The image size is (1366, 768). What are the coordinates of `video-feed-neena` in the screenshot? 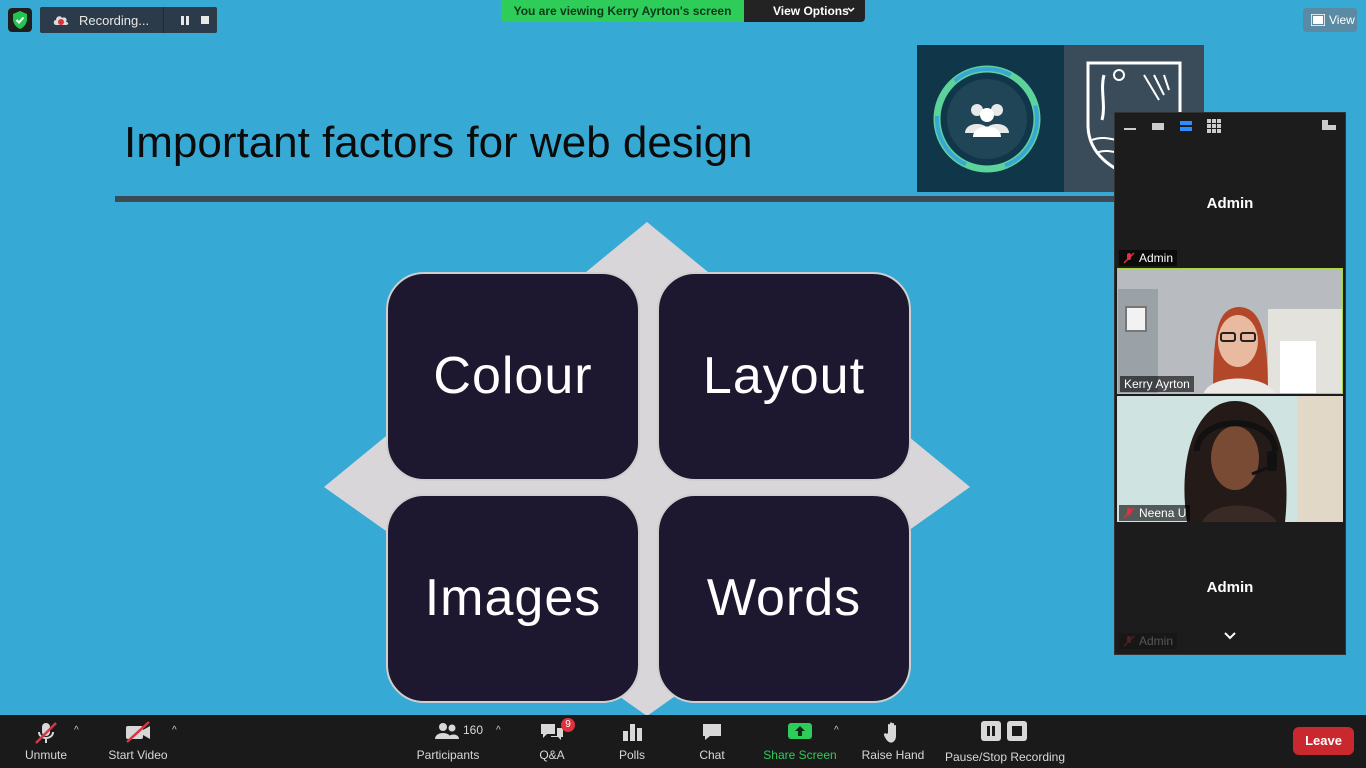 It's located at (1230, 459).